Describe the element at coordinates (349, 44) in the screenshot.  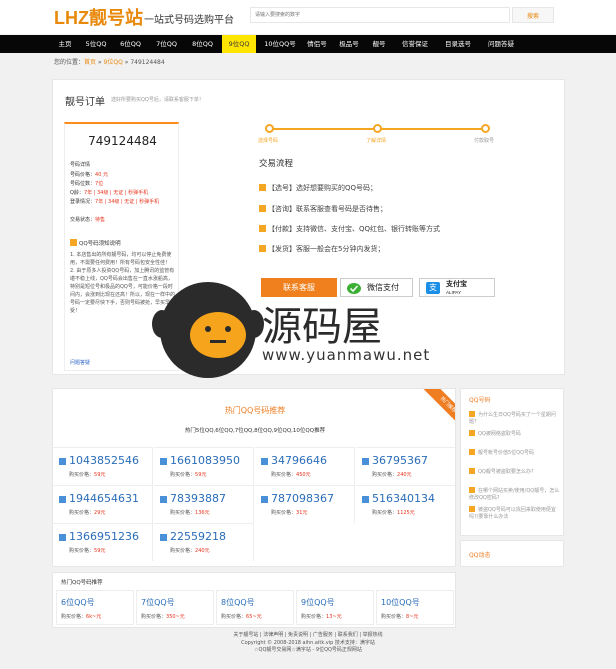
I see `nav-item-premium: 极品号` at that location.